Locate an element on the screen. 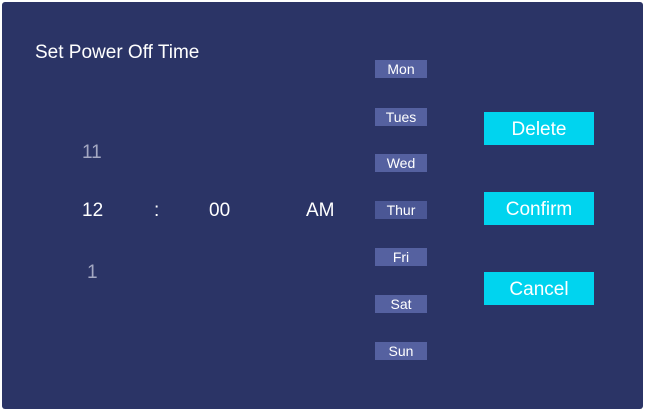  dialog-title: Set Power Off Time is located at coordinates (117, 52).